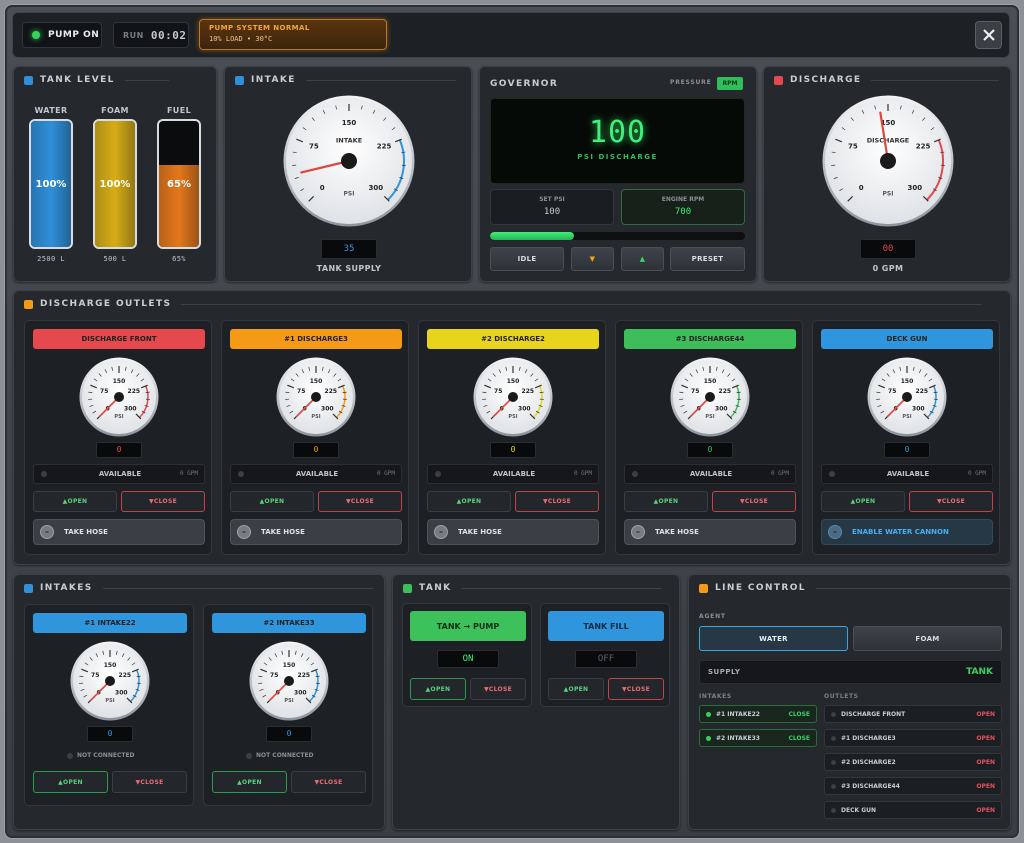 Image resolution: width=1024 pixels, height=843 pixels. Describe the element at coordinates (707, 259) in the screenshot. I see `preset-button: PRESET` at that location.